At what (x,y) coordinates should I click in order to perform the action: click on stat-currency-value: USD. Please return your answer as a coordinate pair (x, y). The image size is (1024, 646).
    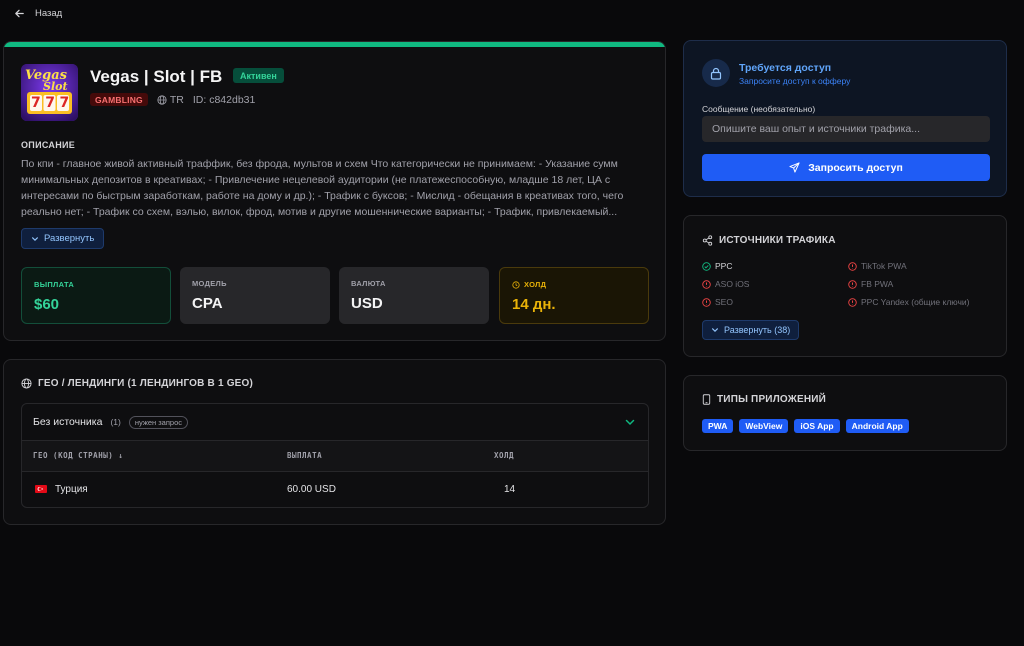
    Looking at the image, I should click on (367, 303).